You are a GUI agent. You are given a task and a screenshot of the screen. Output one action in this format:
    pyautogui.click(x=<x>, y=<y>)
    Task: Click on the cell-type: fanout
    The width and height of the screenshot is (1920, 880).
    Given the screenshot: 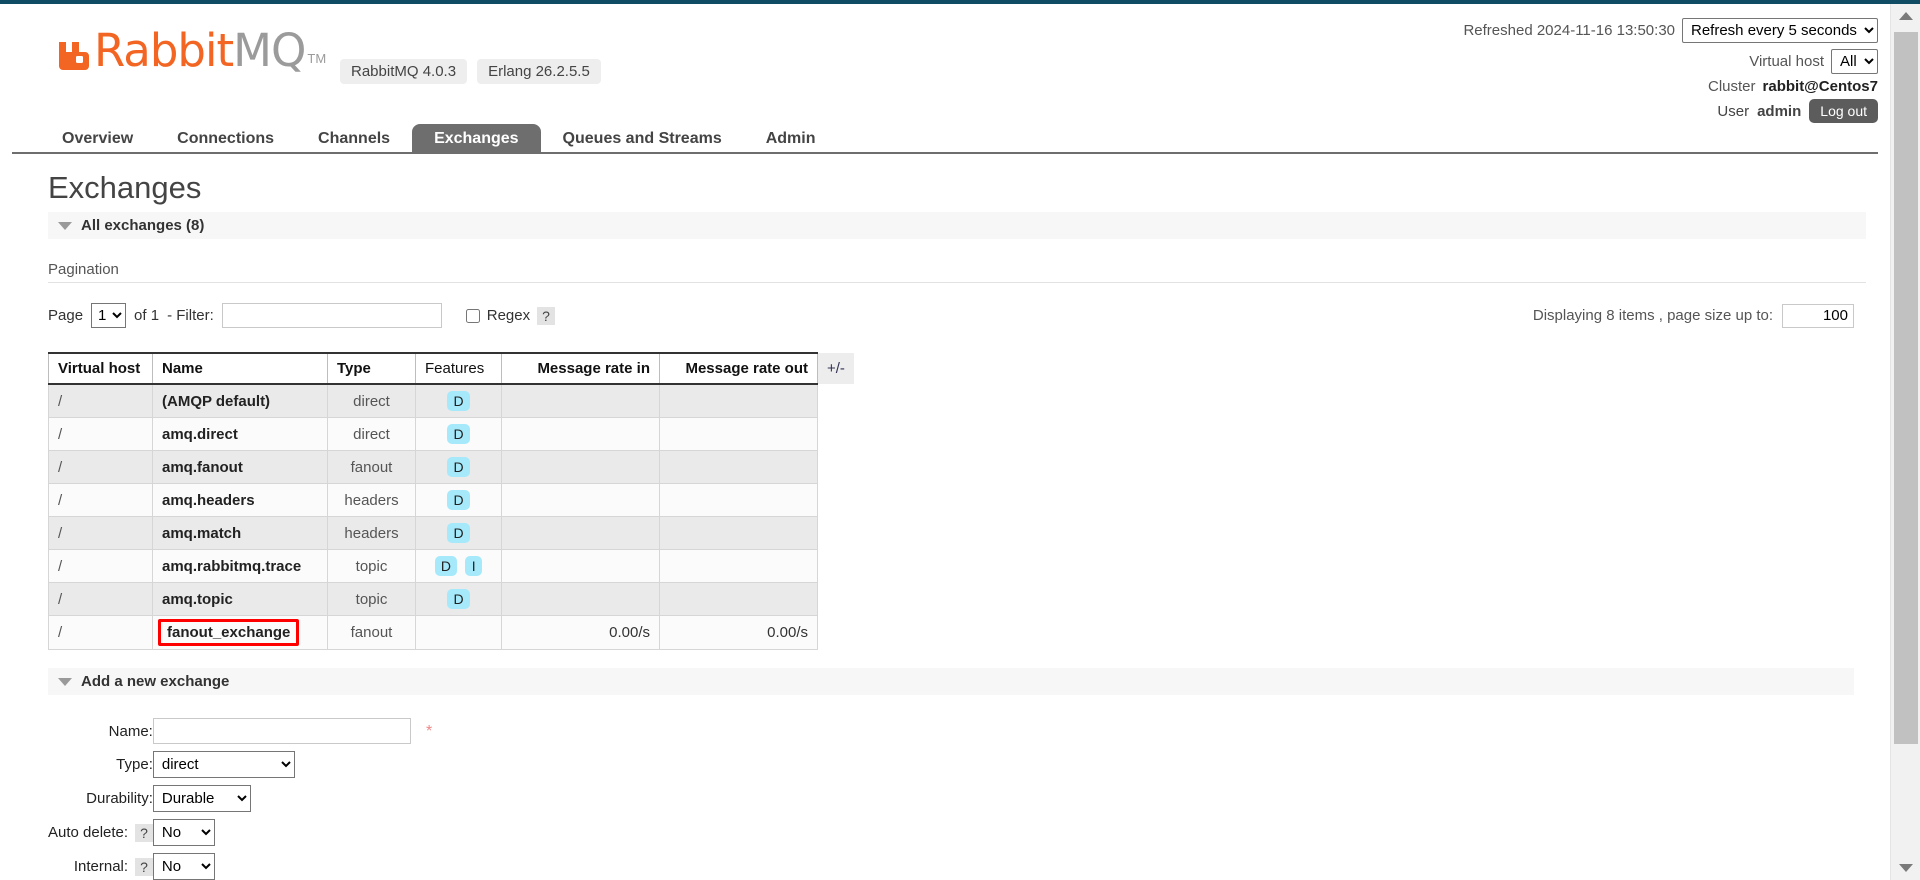 What is the action you would take?
    pyautogui.click(x=371, y=467)
    